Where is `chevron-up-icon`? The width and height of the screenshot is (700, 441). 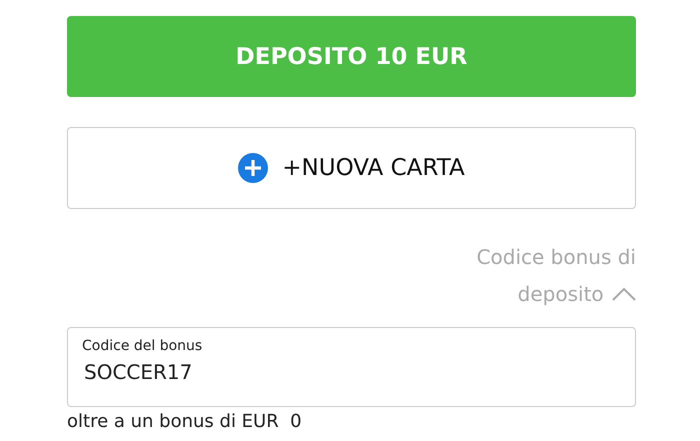 chevron-up-icon is located at coordinates (624, 294).